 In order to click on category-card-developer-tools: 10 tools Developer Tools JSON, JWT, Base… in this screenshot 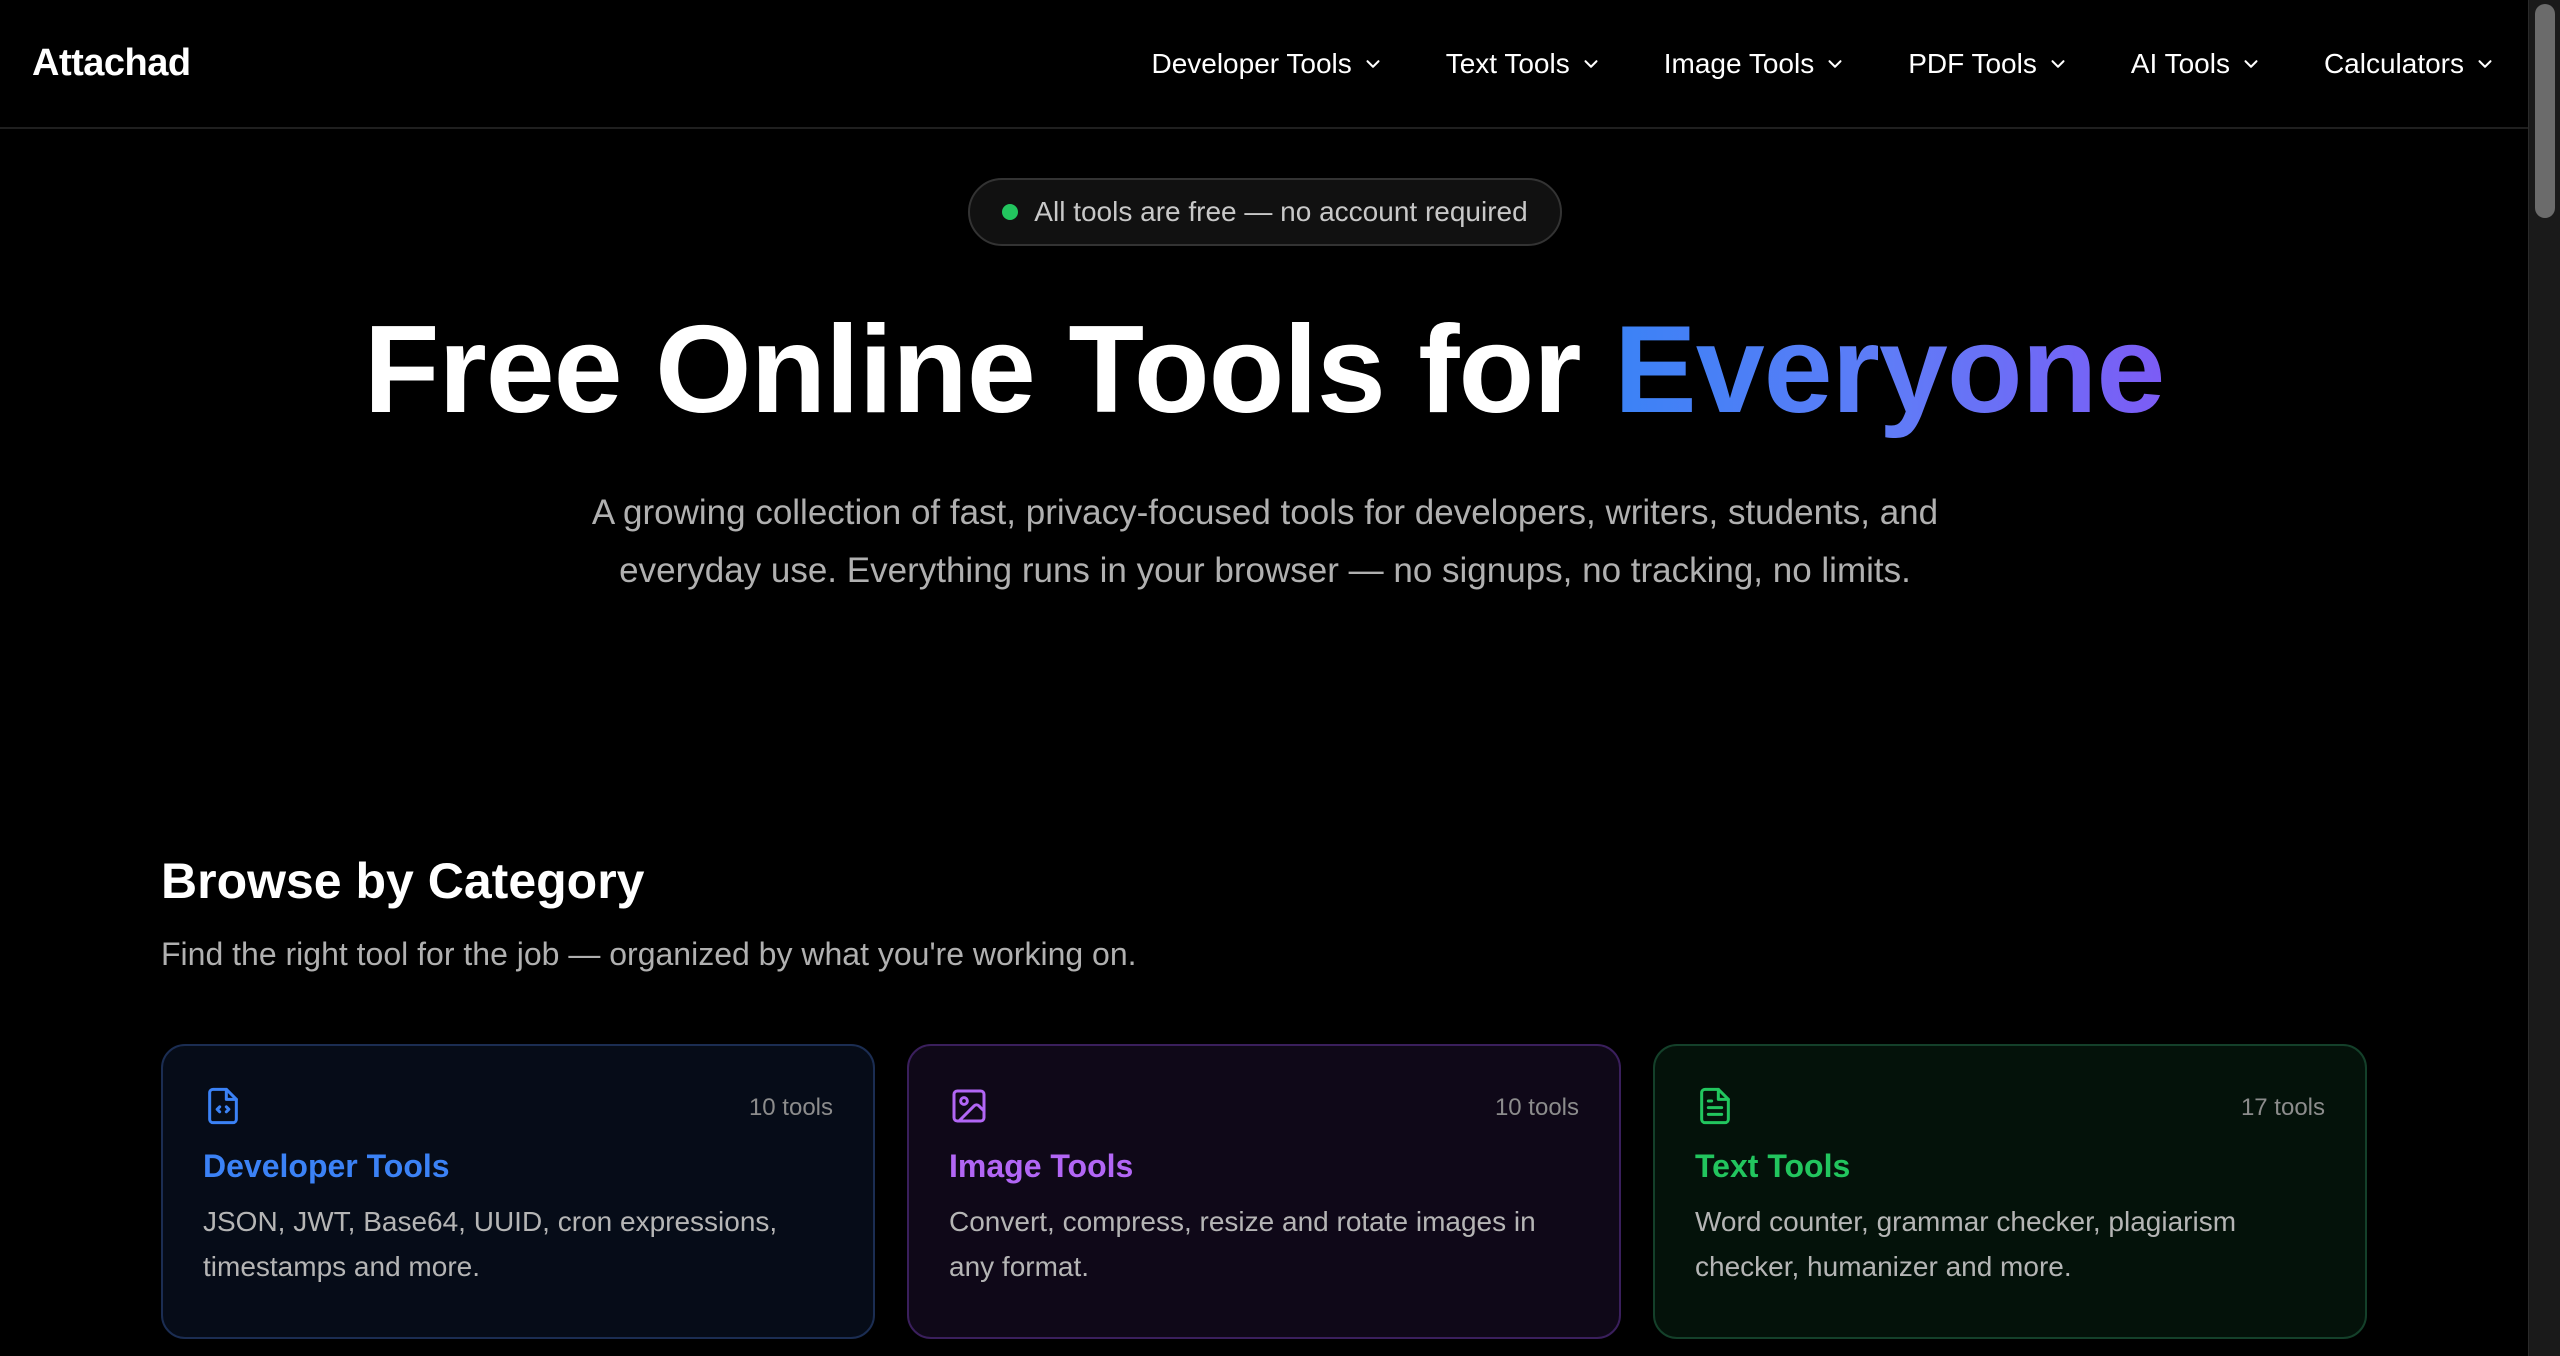, I will do `click(518, 1191)`.